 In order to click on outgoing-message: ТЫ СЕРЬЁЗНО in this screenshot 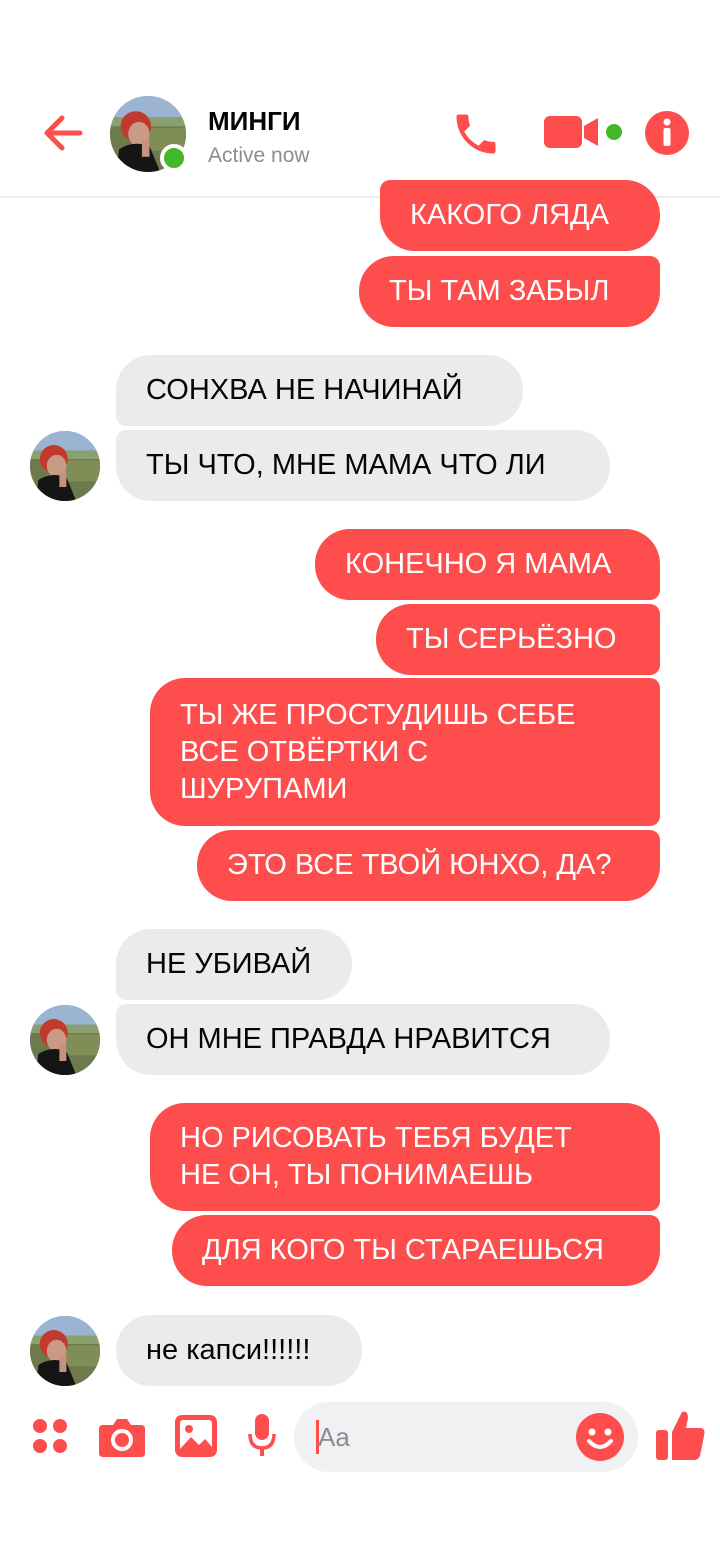, I will do `click(518, 639)`.